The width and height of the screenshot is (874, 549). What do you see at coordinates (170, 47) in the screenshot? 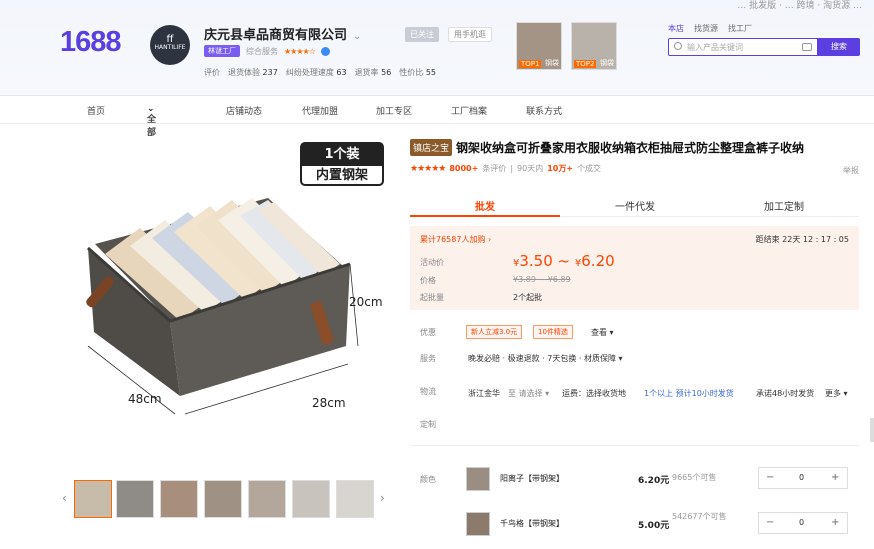
I see `avatar-text: HANTILIFE` at bounding box center [170, 47].